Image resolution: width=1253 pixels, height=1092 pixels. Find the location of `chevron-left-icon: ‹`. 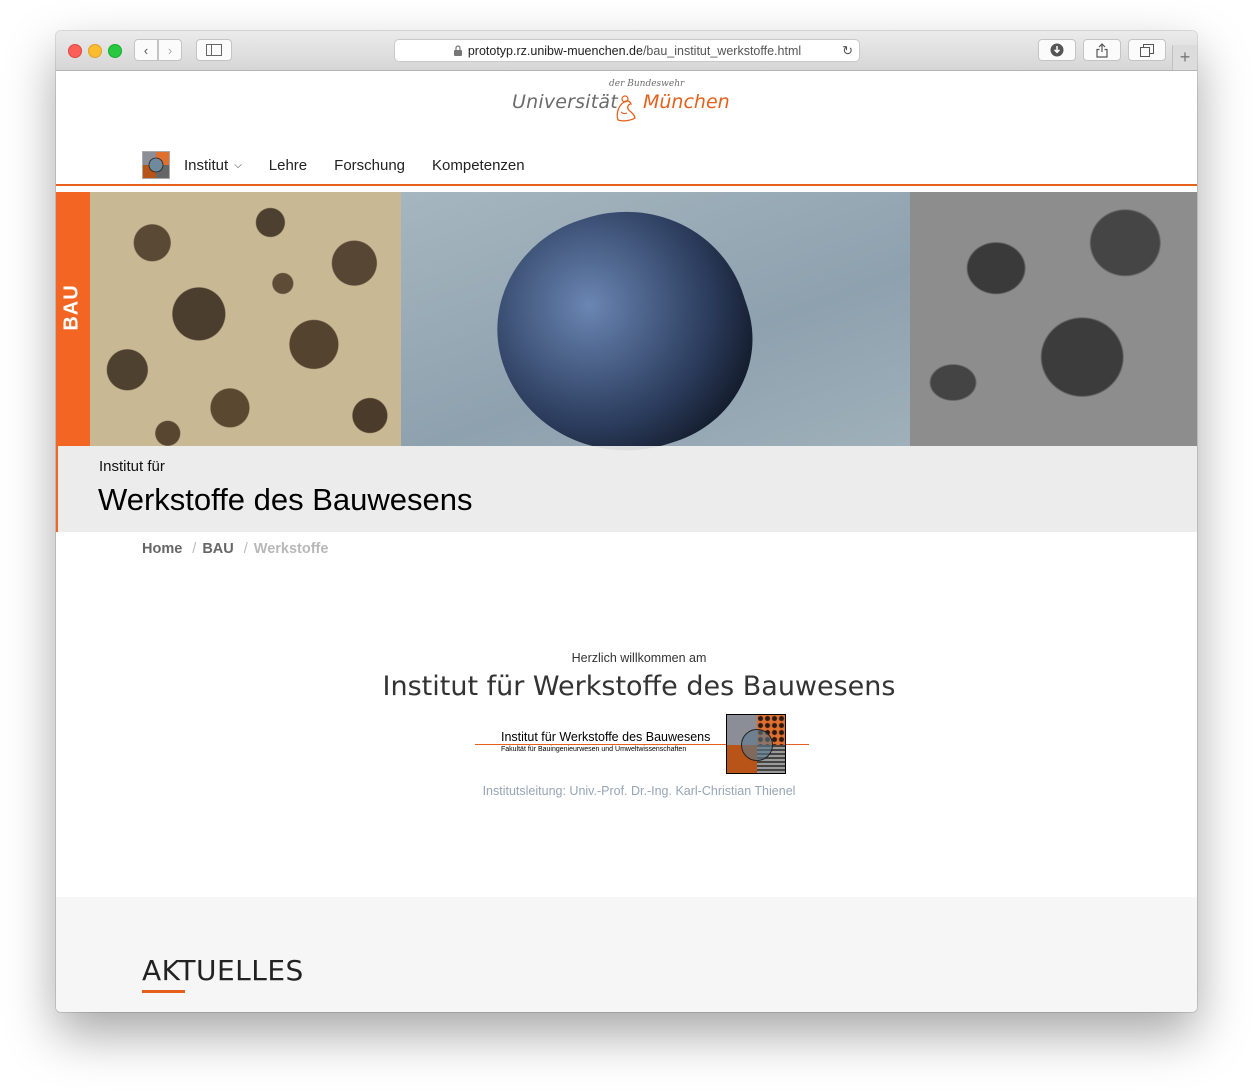

chevron-left-icon: ‹ is located at coordinates (146, 50).